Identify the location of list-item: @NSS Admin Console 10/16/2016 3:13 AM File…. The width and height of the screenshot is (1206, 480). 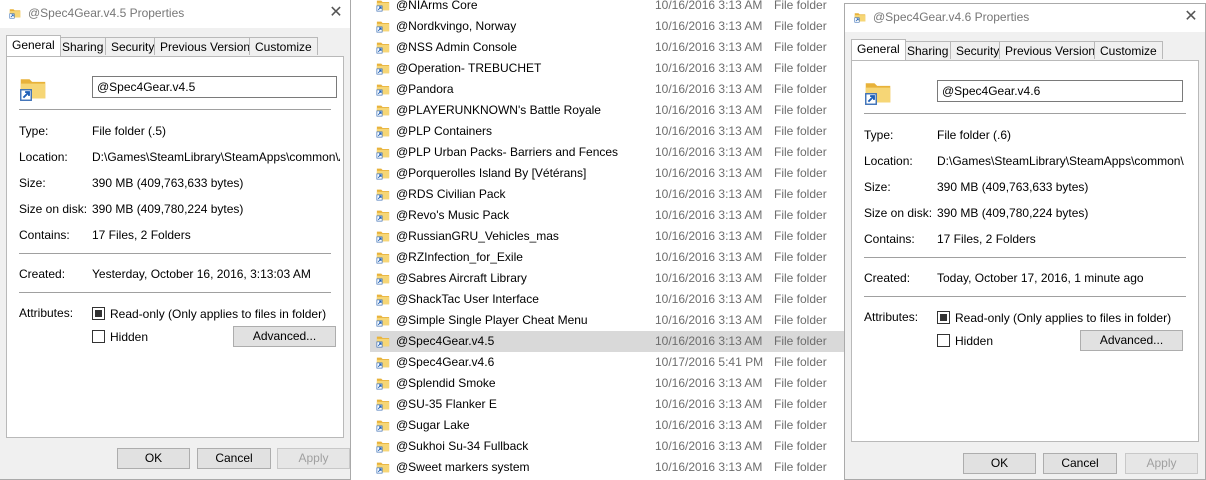
(607, 47).